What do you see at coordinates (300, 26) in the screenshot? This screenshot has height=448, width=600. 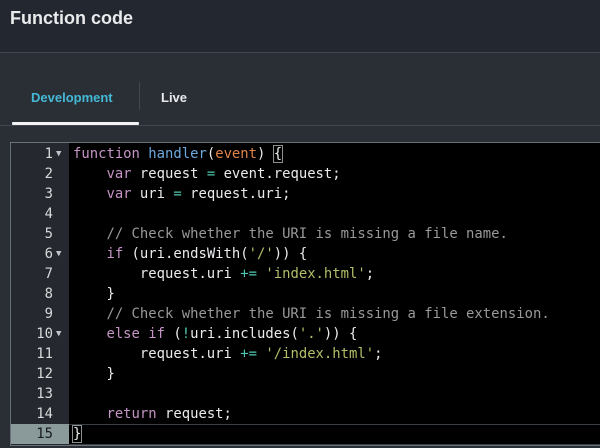 I see `panel-header: Function code` at bounding box center [300, 26].